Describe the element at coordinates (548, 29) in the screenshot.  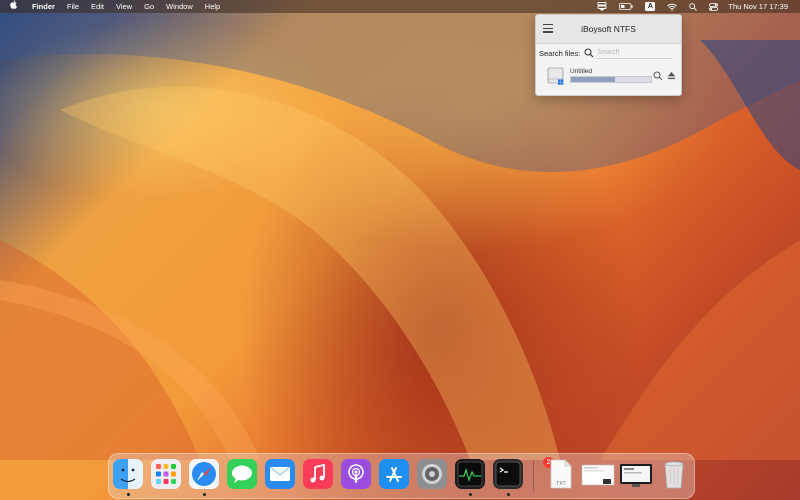
I see `hamburger-menu-icon` at that location.